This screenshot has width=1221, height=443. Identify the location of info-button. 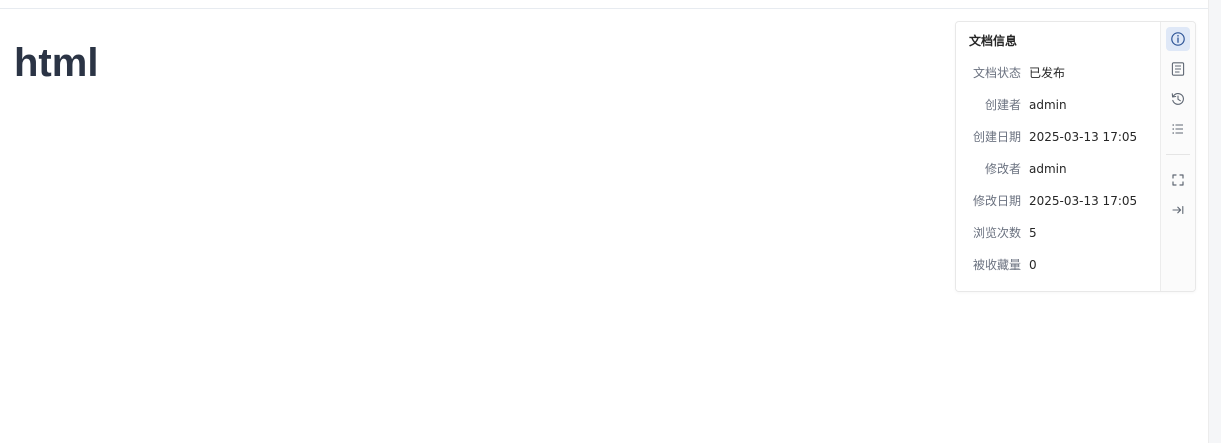
(1178, 39).